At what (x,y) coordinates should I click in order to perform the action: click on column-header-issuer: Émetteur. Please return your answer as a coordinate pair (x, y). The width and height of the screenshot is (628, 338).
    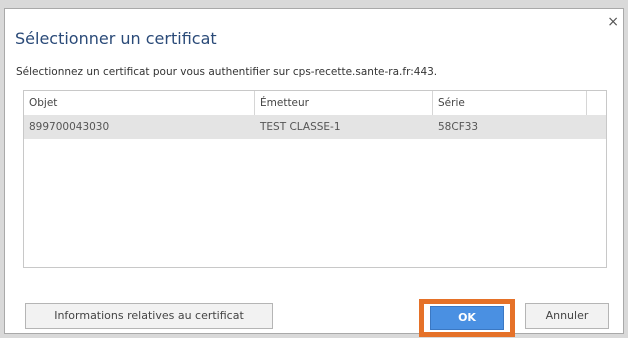
    Looking at the image, I should click on (344, 103).